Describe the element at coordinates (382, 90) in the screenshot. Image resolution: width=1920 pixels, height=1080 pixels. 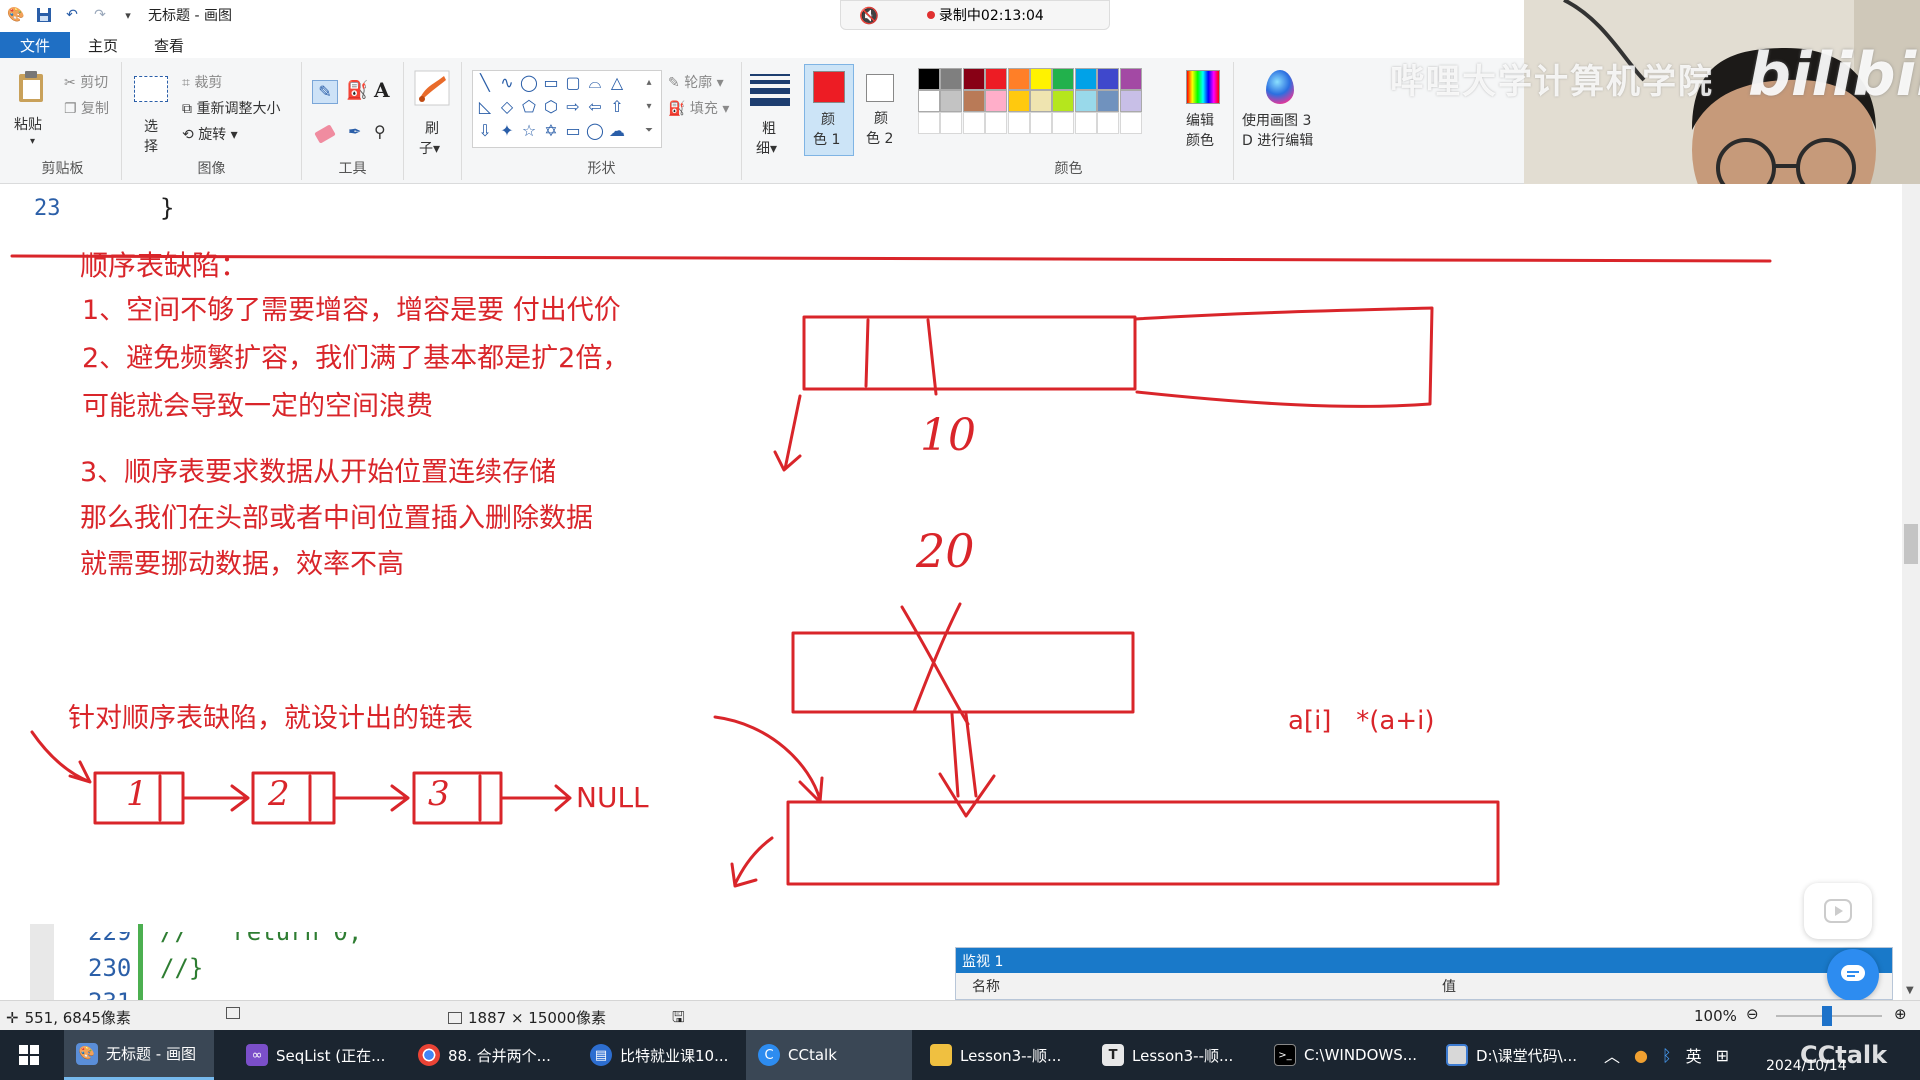
I see `text-tool-icon: A` at that location.